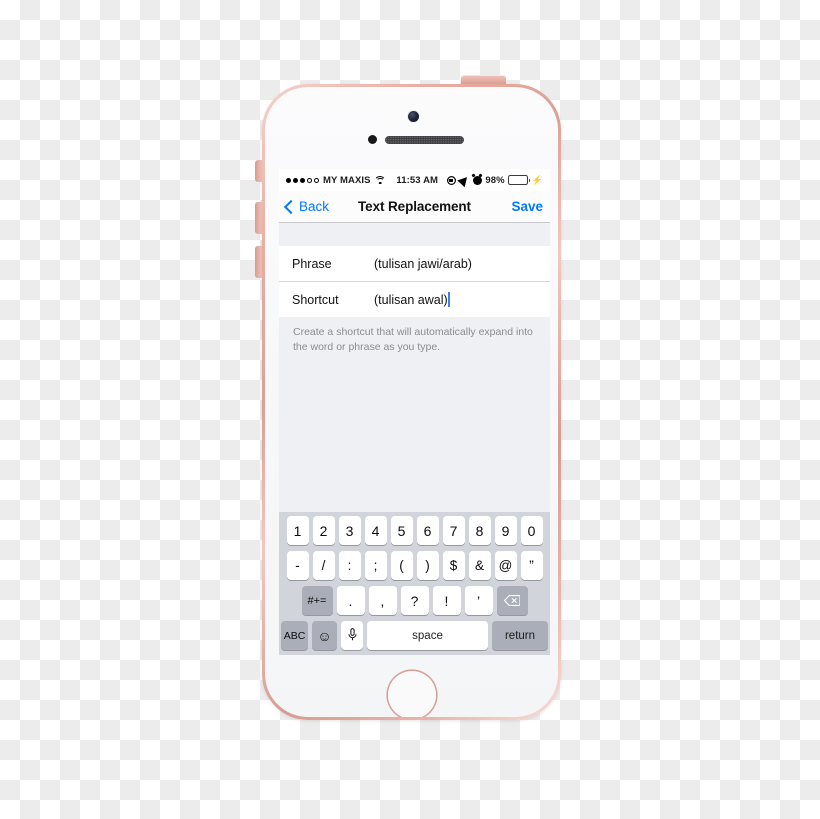 The image size is (820, 819). What do you see at coordinates (375, 565) in the screenshot?
I see `key-semicolon: ;` at bounding box center [375, 565].